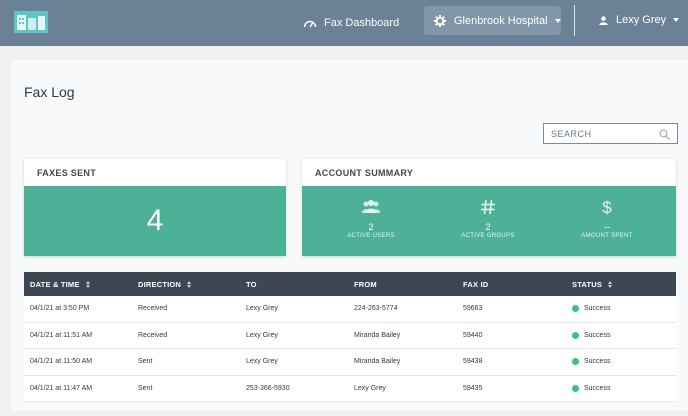  Describe the element at coordinates (310, 24) in the screenshot. I see `speedometer-icon` at that location.